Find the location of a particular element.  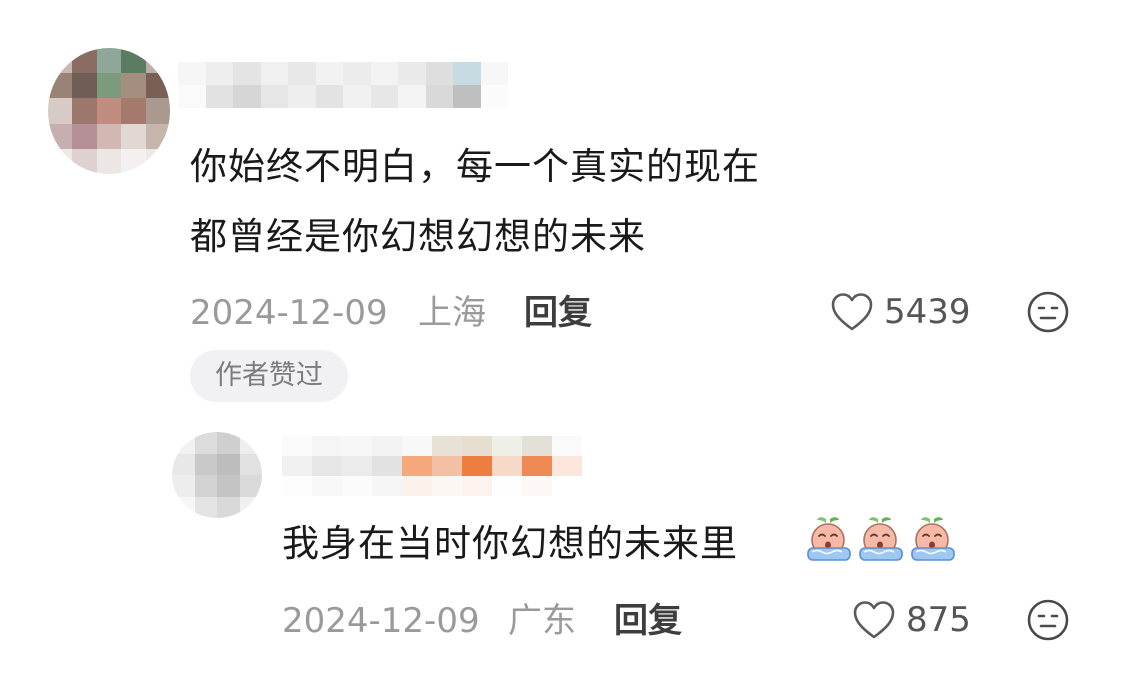

like-button: 5439 is located at coordinates (900, 312).